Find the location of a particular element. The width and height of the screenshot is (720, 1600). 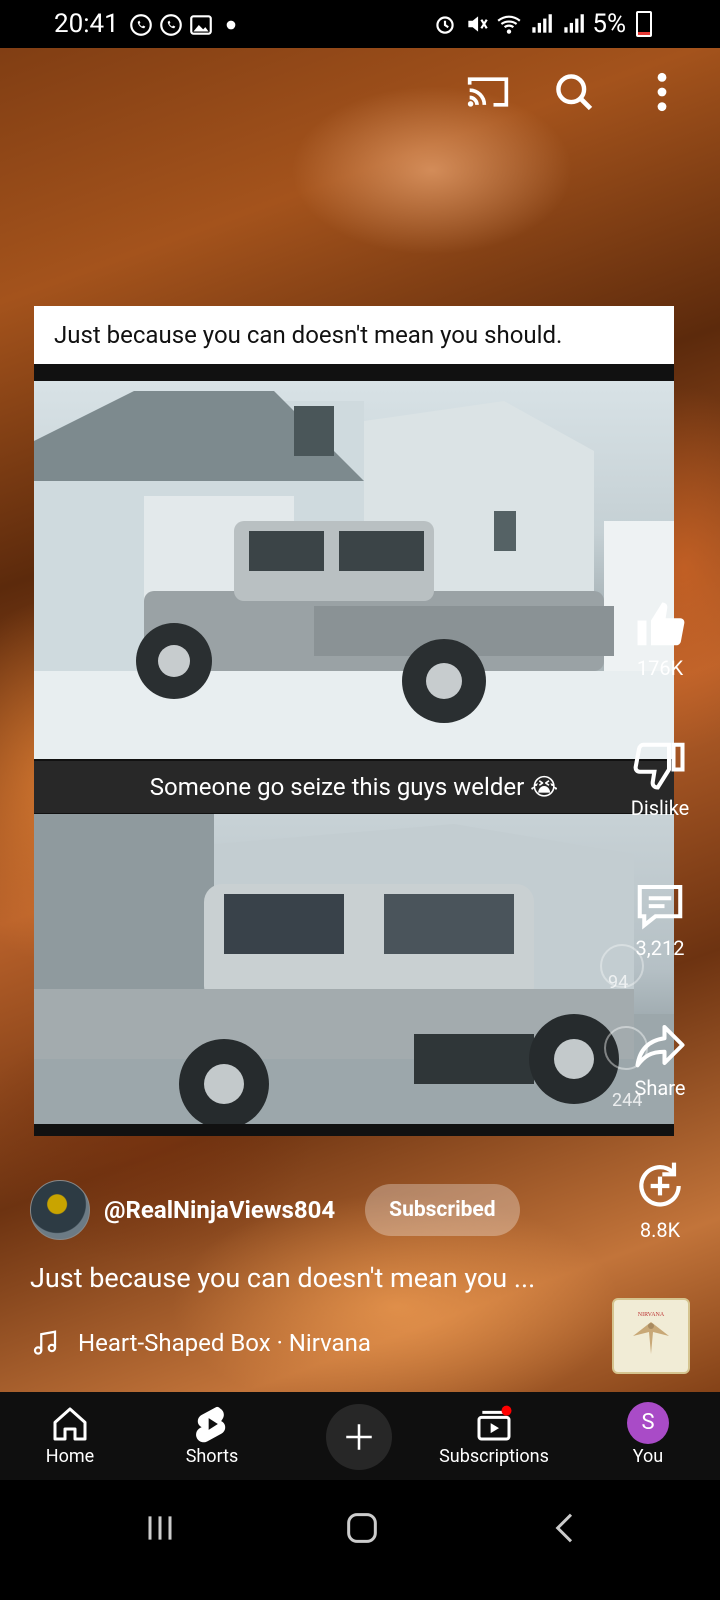

system-nav-bar is located at coordinates (360, 1540).